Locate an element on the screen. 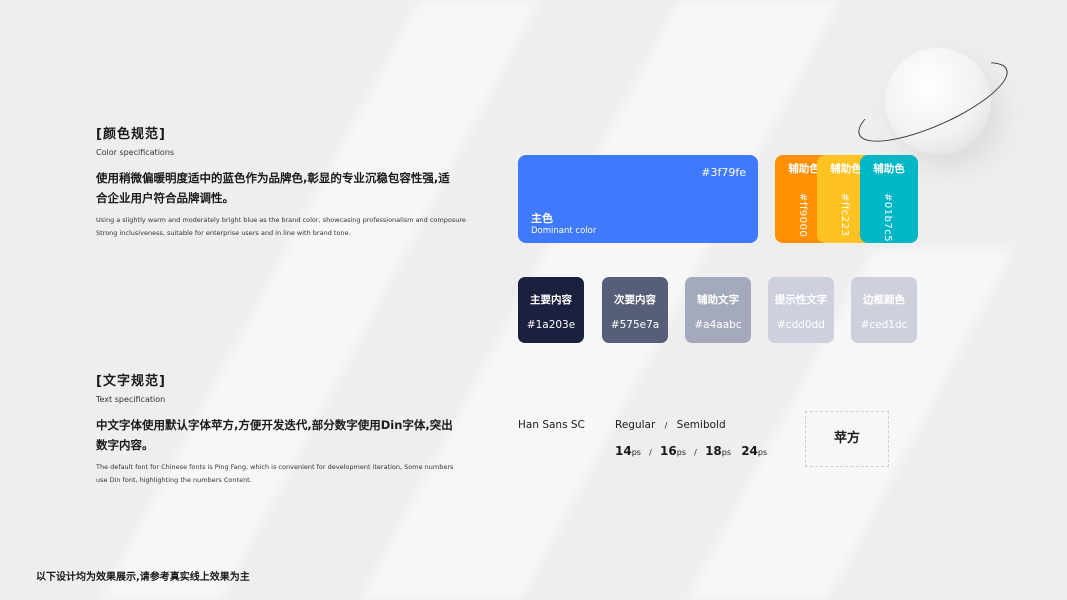 Image resolution: width=1067 pixels, height=600 pixels. footer-note: 以下设计均为效果展示,请参考真实线上效果为主 is located at coordinates (143, 577).